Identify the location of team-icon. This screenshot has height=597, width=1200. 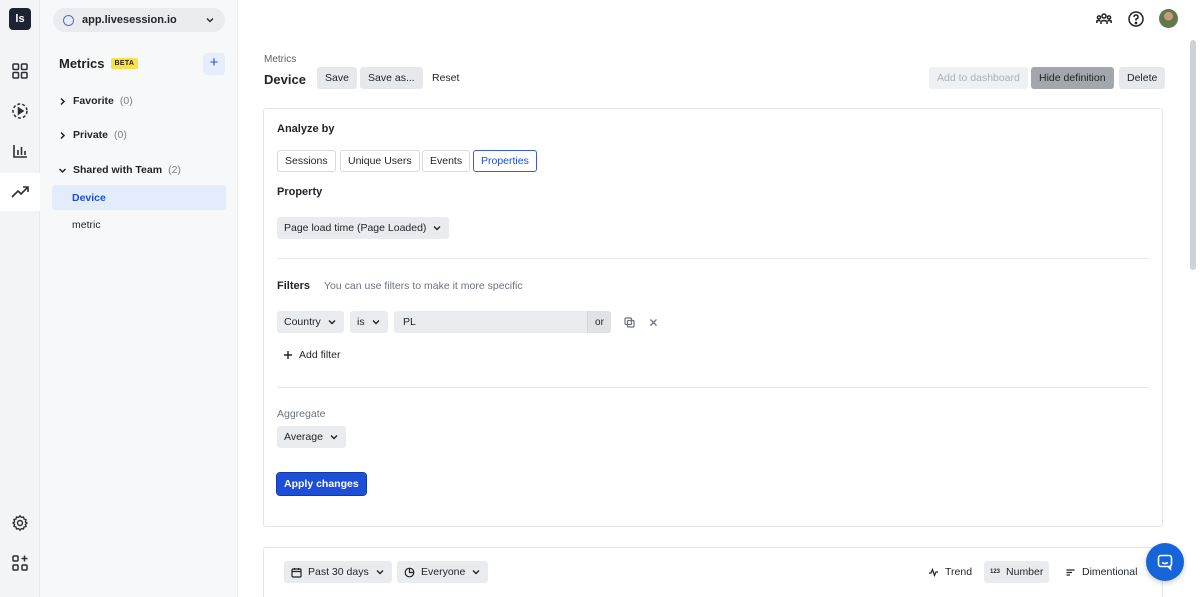
(1104, 19).